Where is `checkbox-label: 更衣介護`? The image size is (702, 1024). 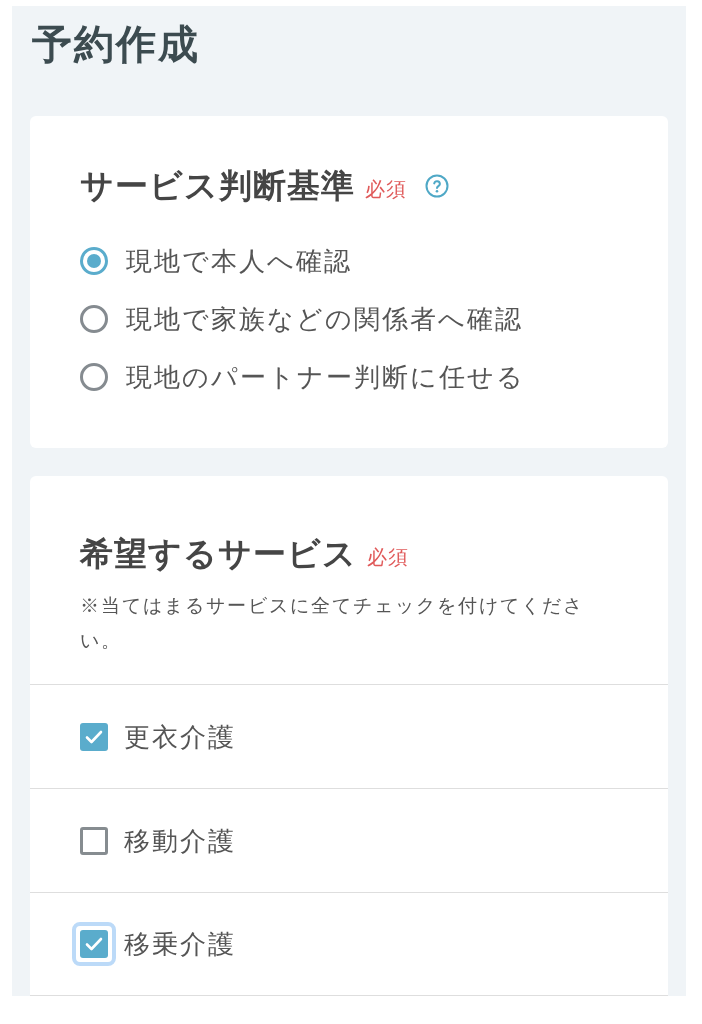 checkbox-label: 更衣介護 is located at coordinates (180, 736).